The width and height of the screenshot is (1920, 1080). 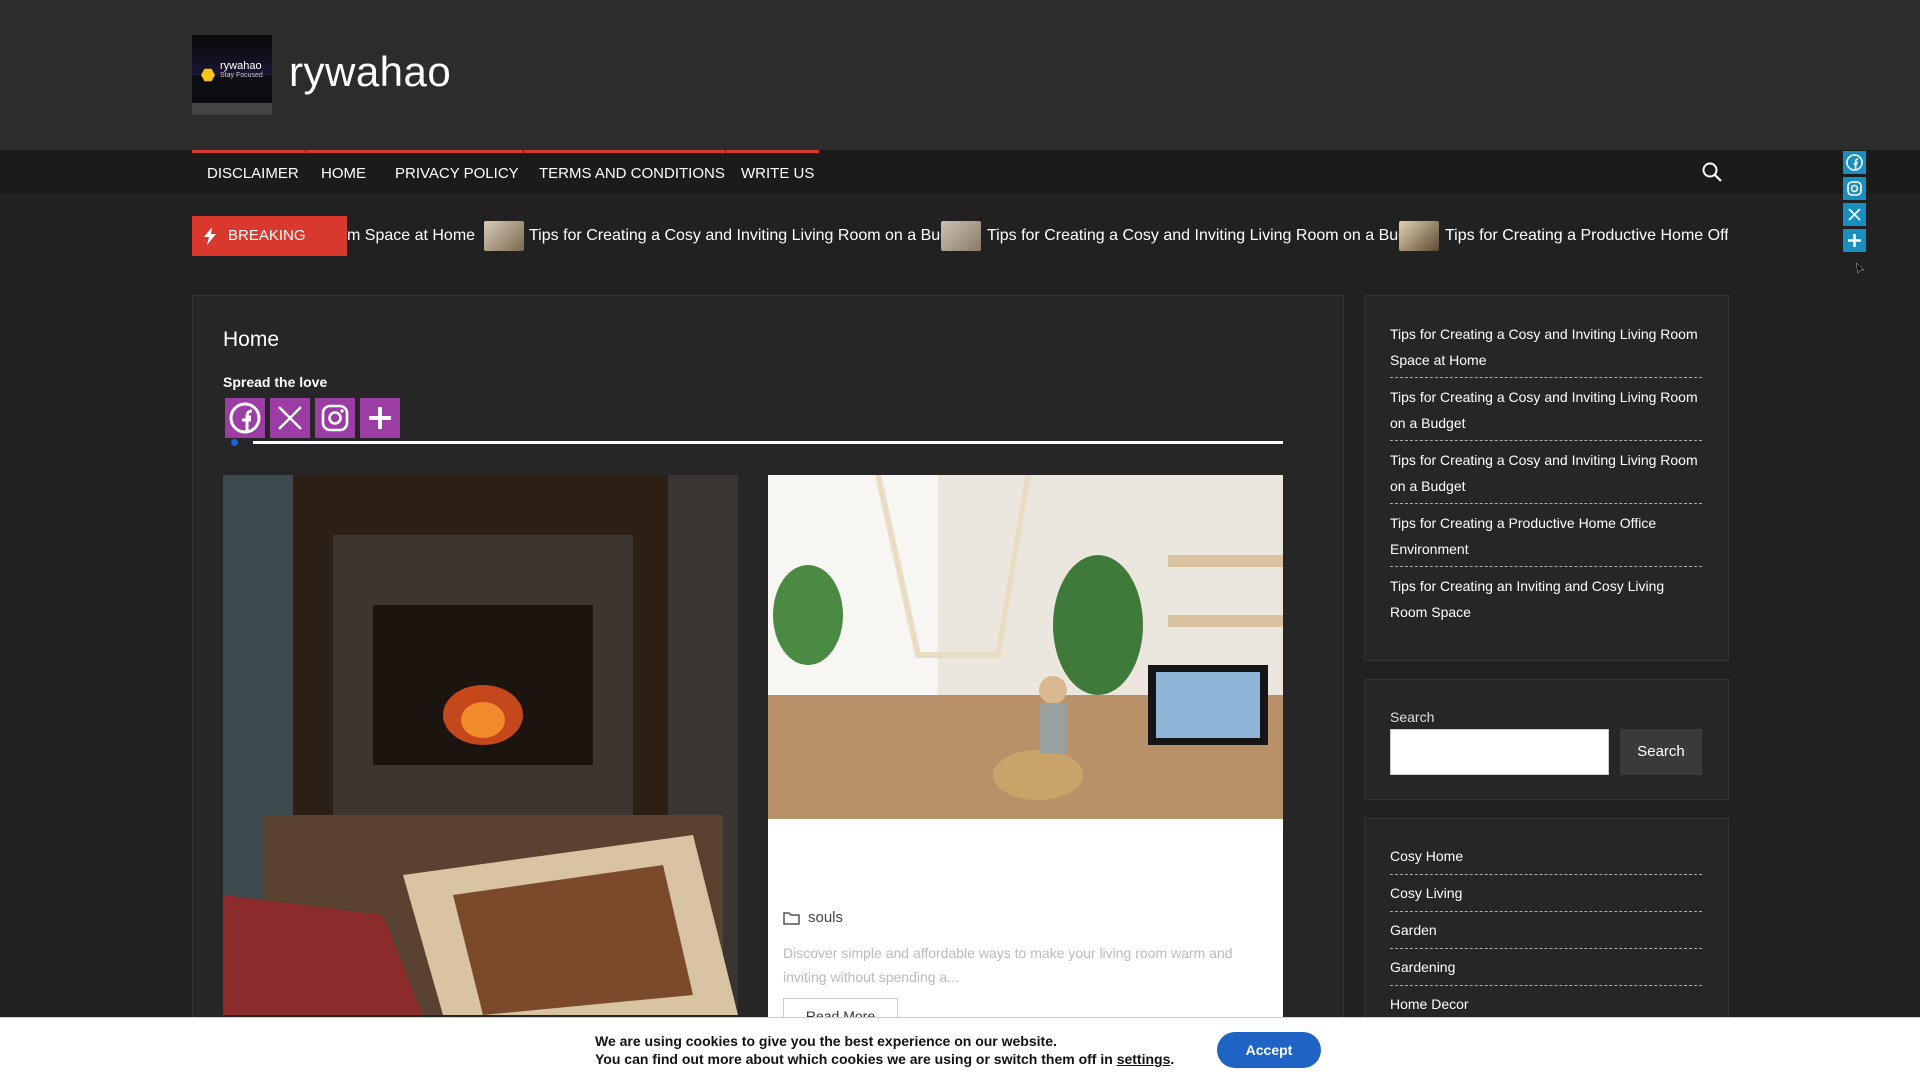 What do you see at coordinates (1269, 1050) in the screenshot?
I see `accept-cookies-button: Accept` at bounding box center [1269, 1050].